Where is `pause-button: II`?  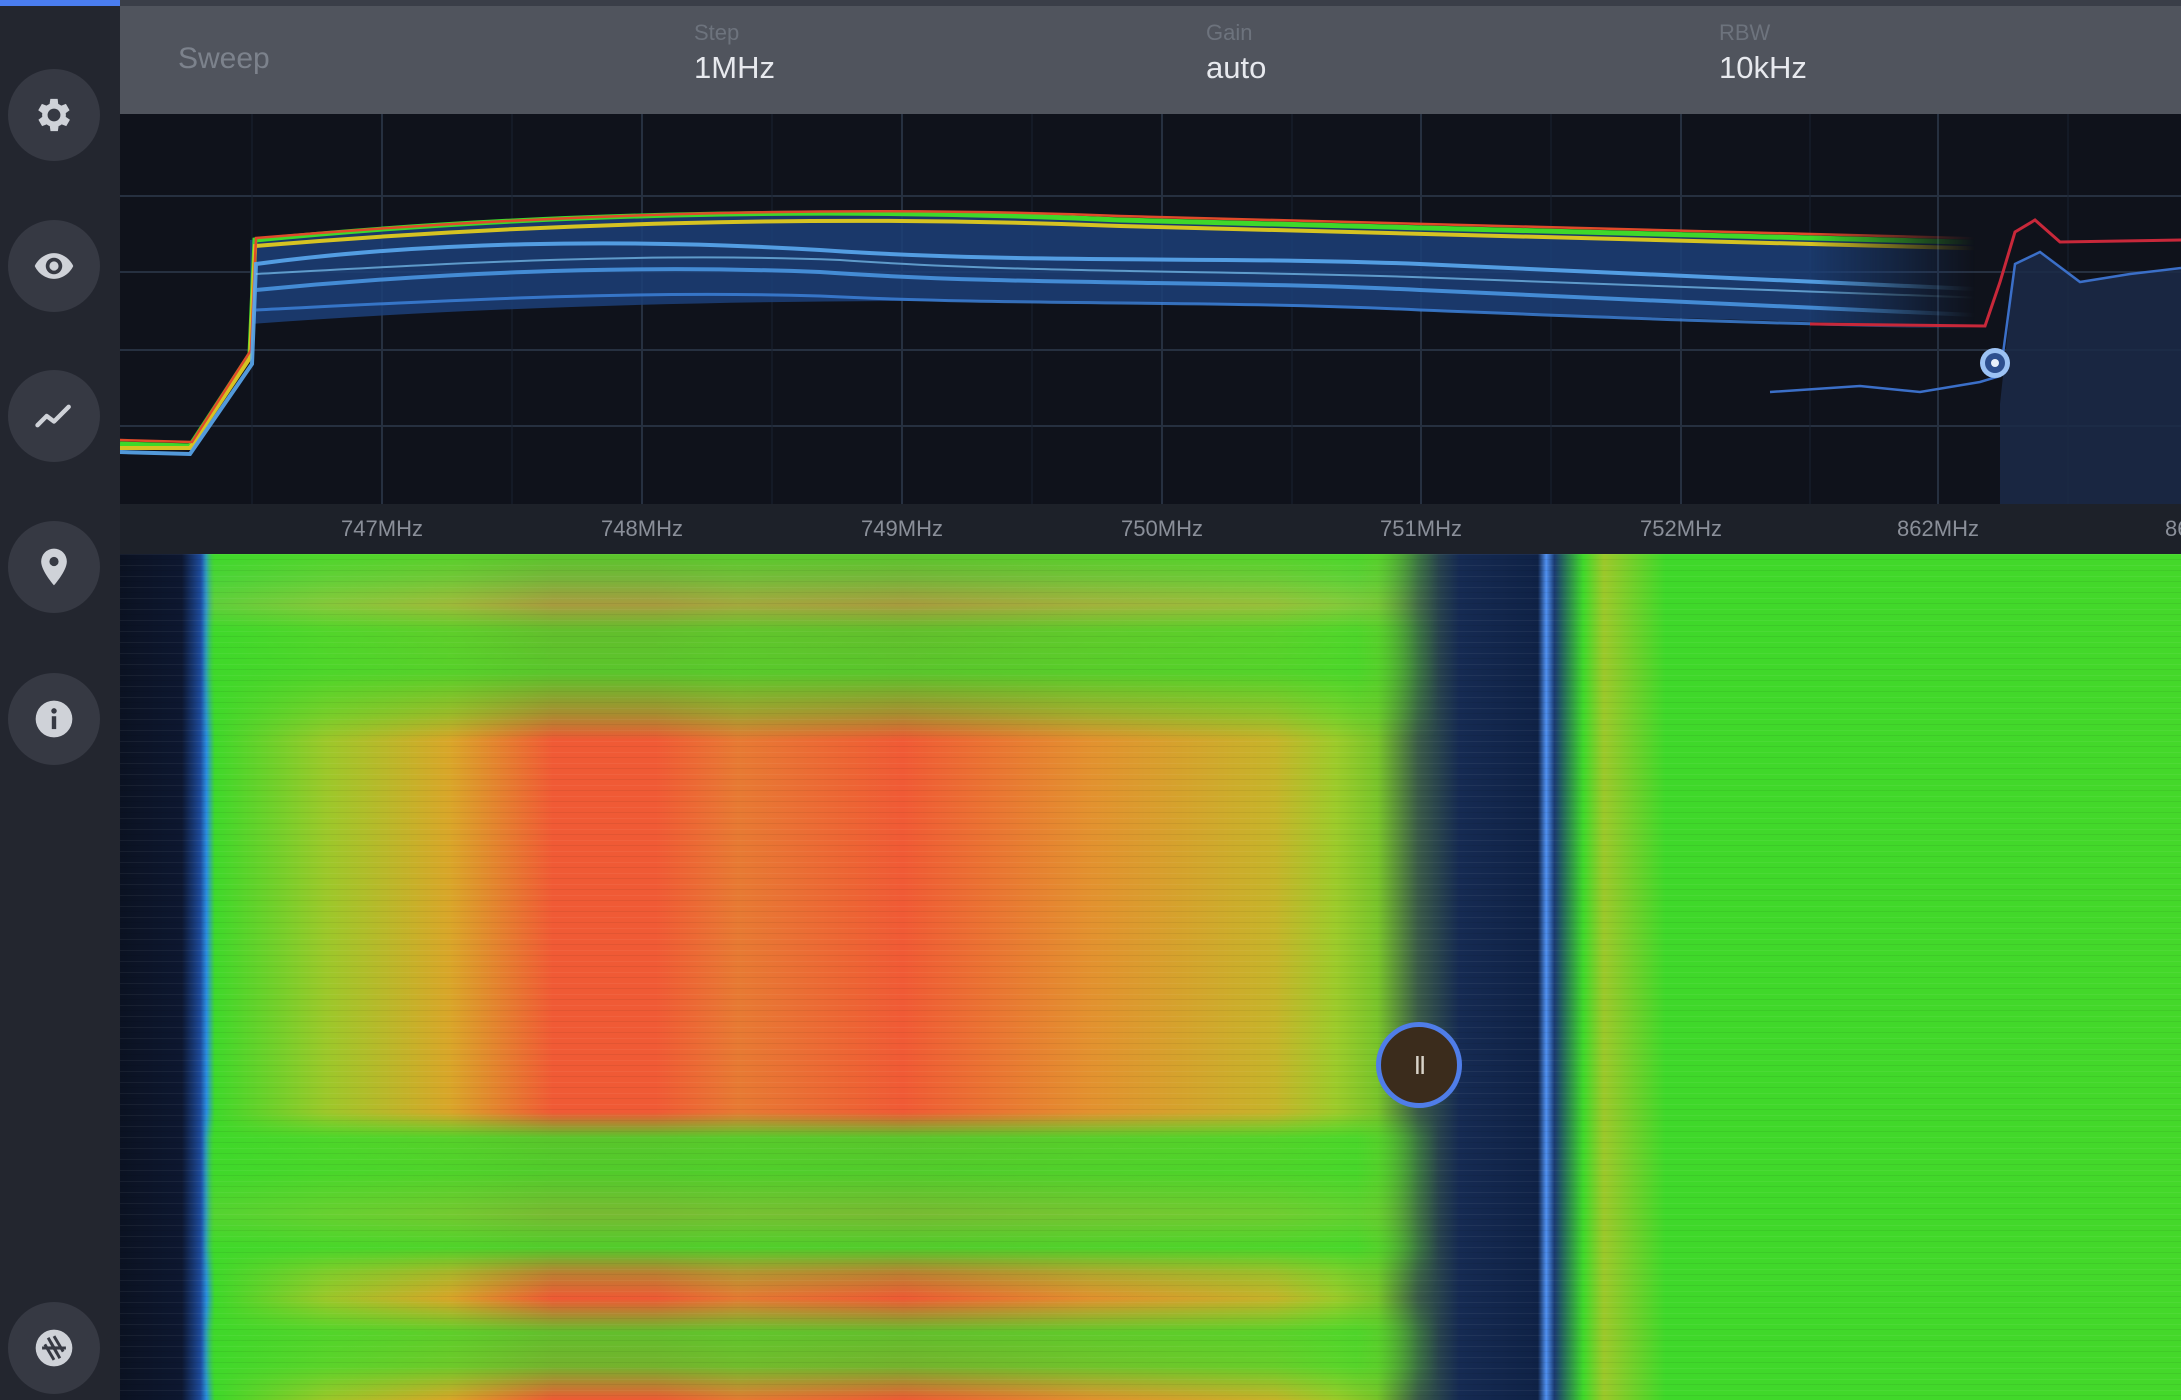 pause-button: II is located at coordinates (1419, 1065).